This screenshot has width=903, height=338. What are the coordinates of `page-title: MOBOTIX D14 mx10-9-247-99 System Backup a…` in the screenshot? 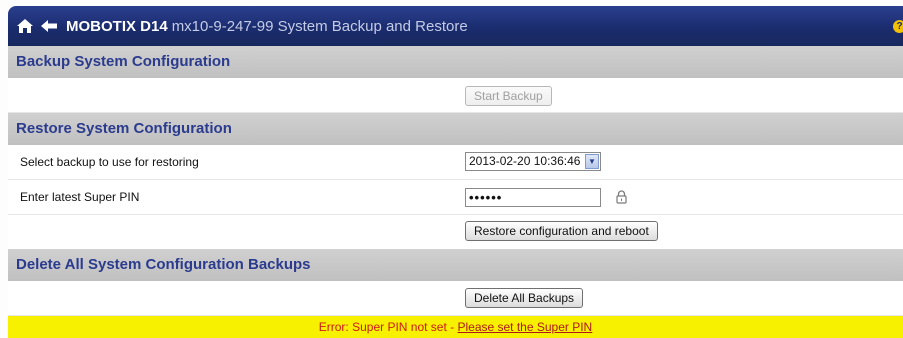 It's located at (267, 26).